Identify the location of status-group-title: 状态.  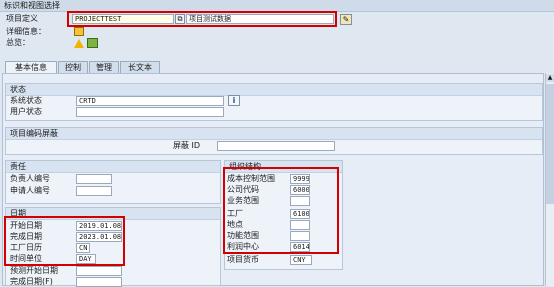
(274, 90).